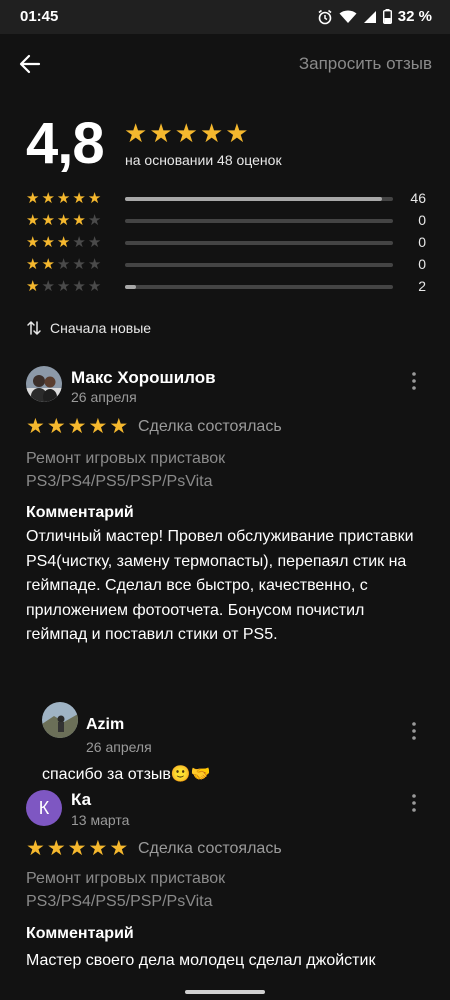  Describe the element at coordinates (203, 160) in the screenshot. I see `ratings-count: на основании 48 оценок` at that location.